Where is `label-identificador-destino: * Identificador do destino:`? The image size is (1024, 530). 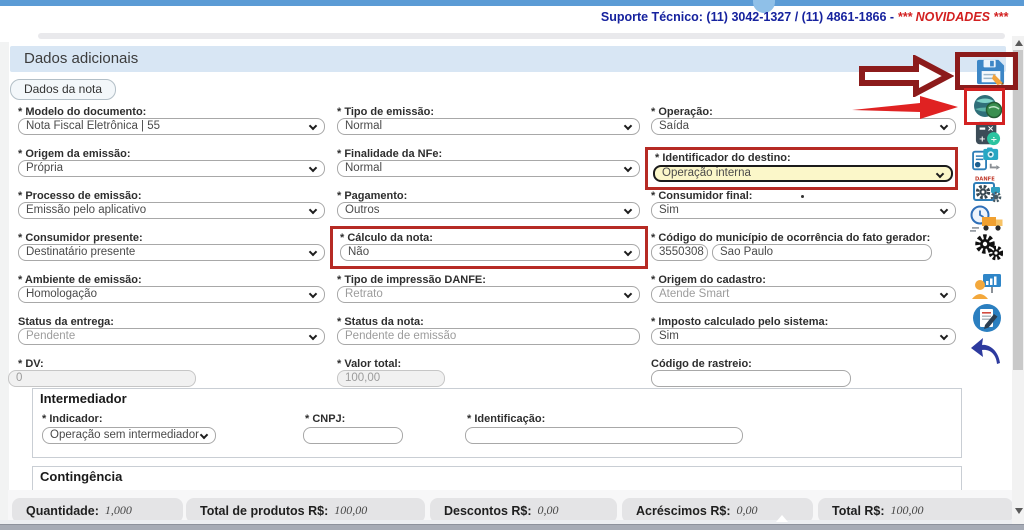
label-identificador-destino: * Identificador do destino: is located at coordinates (723, 158).